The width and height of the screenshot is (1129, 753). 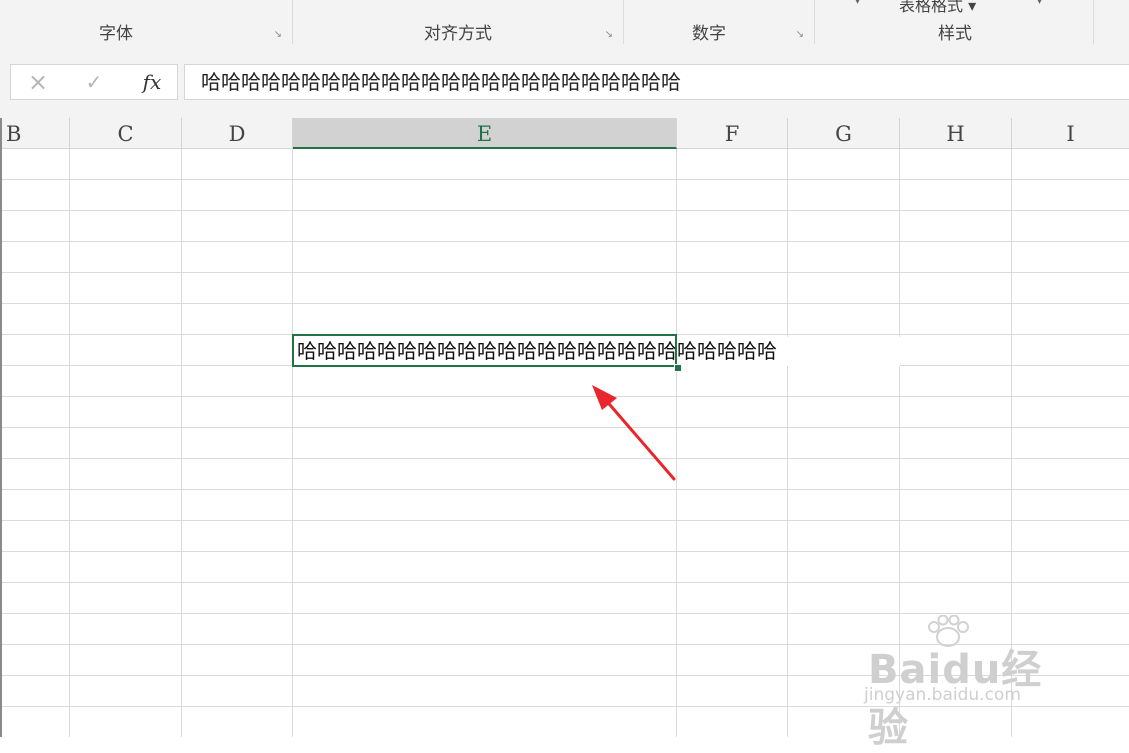 What do you see at coordinates (1, 427) in the screenshot?
I see `window-left-edge` at bounding box center [1, 427].